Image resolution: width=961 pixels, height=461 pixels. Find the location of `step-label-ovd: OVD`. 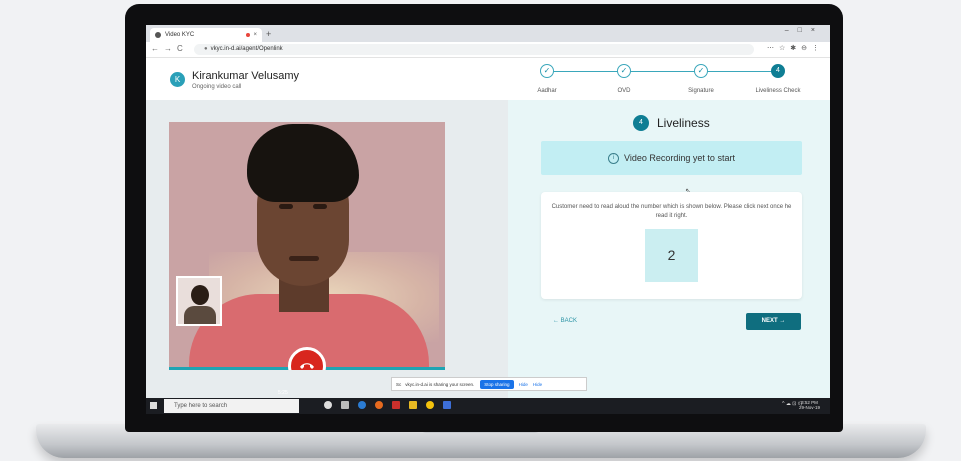

step-label-ovd: OVD is located at coordinates (624, 91).